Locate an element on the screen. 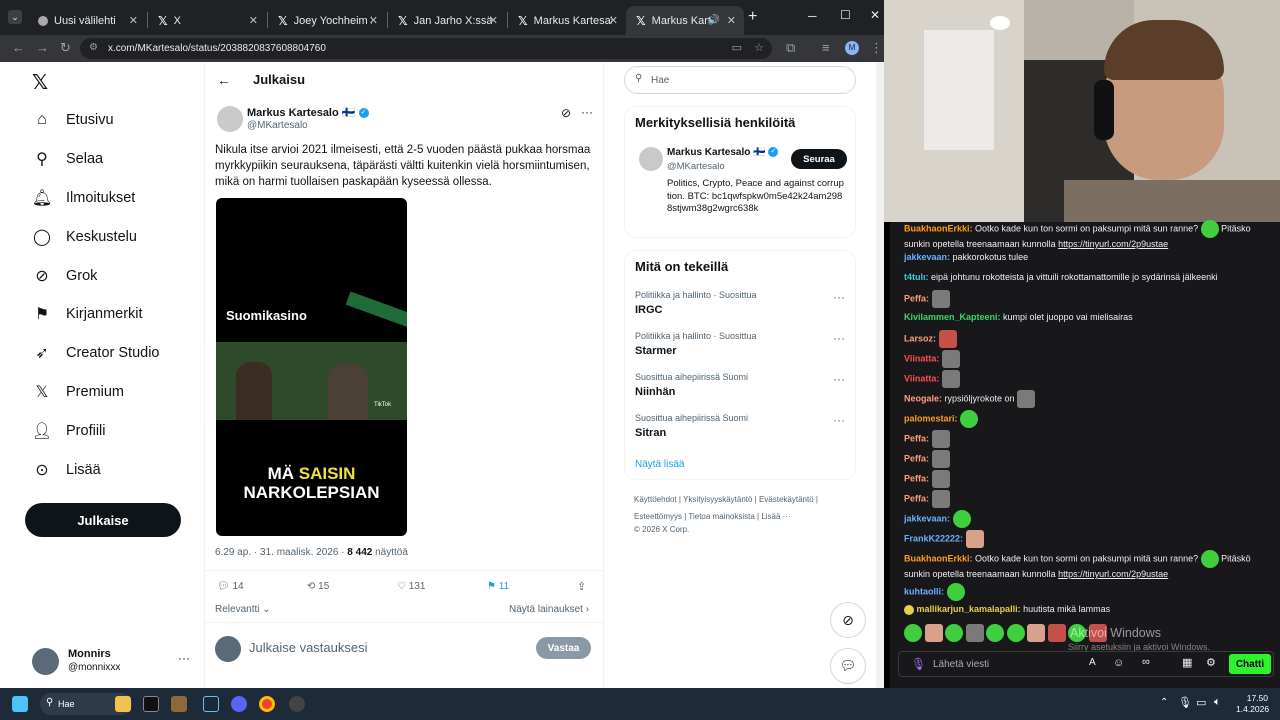  browser-tab-active: 𝕏 Markus Kartesalo X 🔊 ✕ is located at coordinates (685, 20).